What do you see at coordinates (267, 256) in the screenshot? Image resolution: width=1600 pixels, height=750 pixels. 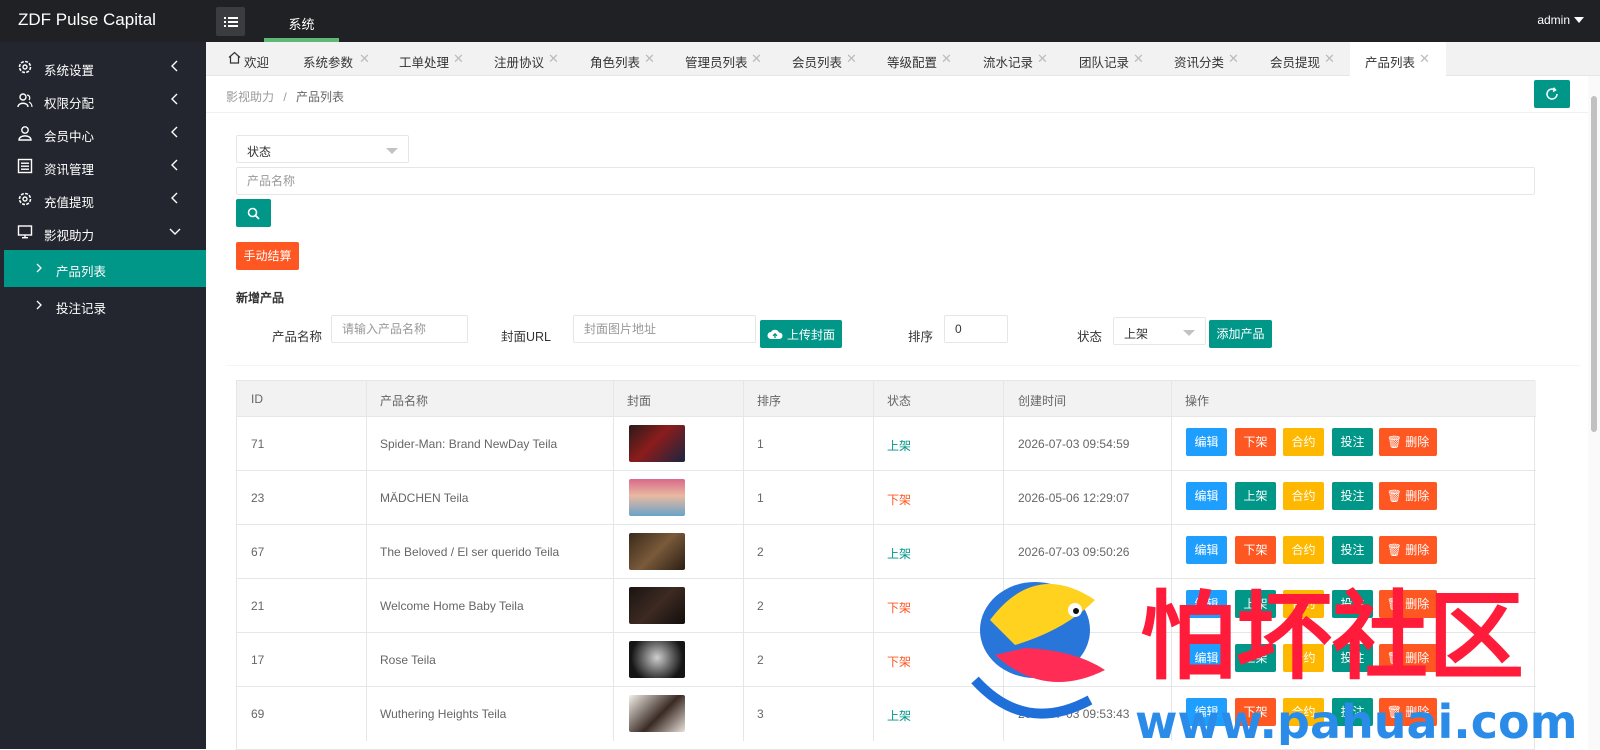 I see `manual-settle-button: 手动结算` at bounding box center [267, 256].